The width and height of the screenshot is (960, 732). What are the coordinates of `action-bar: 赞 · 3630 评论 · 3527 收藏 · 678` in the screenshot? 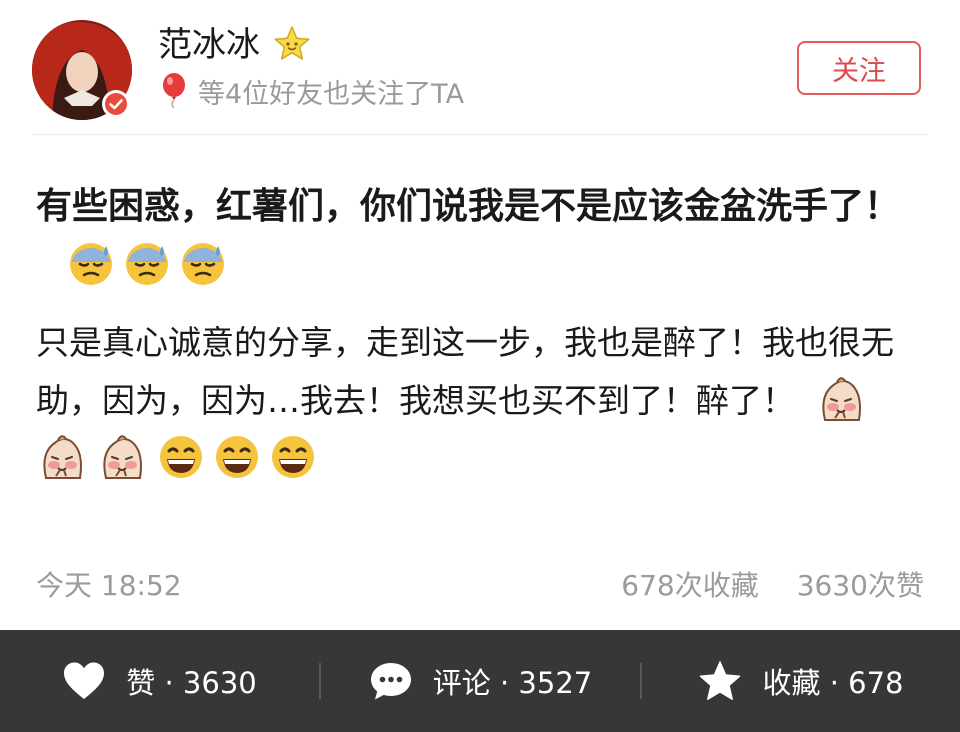 It's located at (480, 681).